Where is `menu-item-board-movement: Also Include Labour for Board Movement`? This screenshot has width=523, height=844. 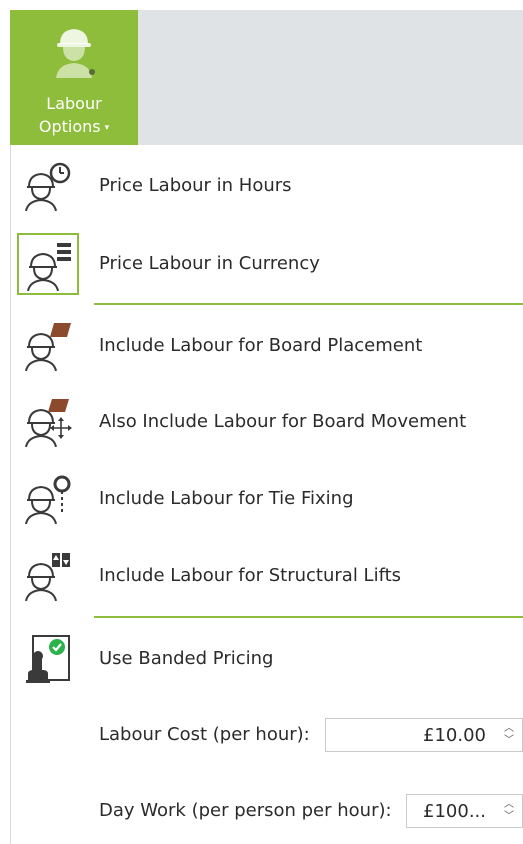
menu-item-board-movement: Also Include Labour for Board Movement is located at coordinates (267, 422).